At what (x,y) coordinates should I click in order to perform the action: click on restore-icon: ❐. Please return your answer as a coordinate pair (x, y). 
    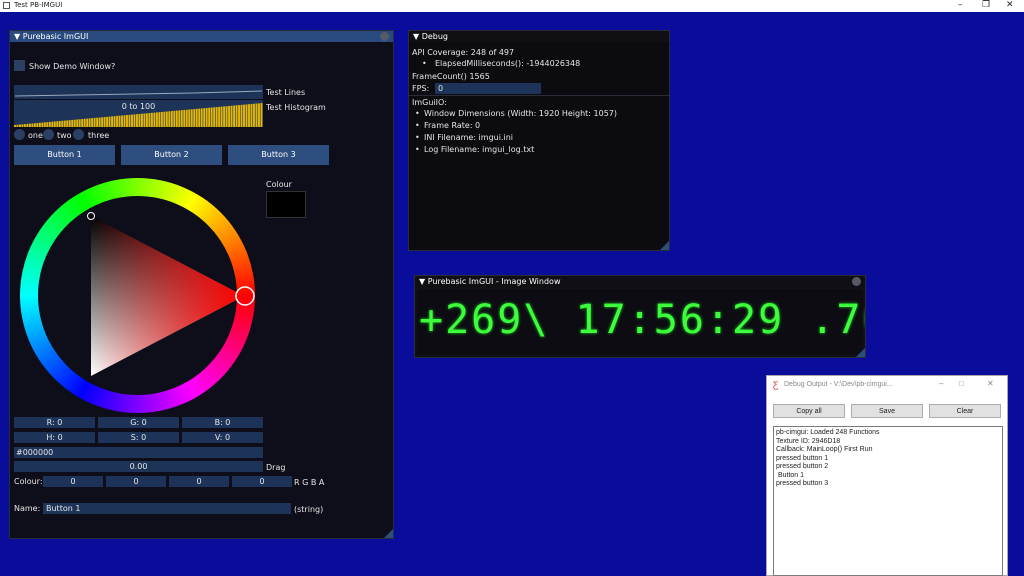
    Looking at the image, I should click on (986, 5).